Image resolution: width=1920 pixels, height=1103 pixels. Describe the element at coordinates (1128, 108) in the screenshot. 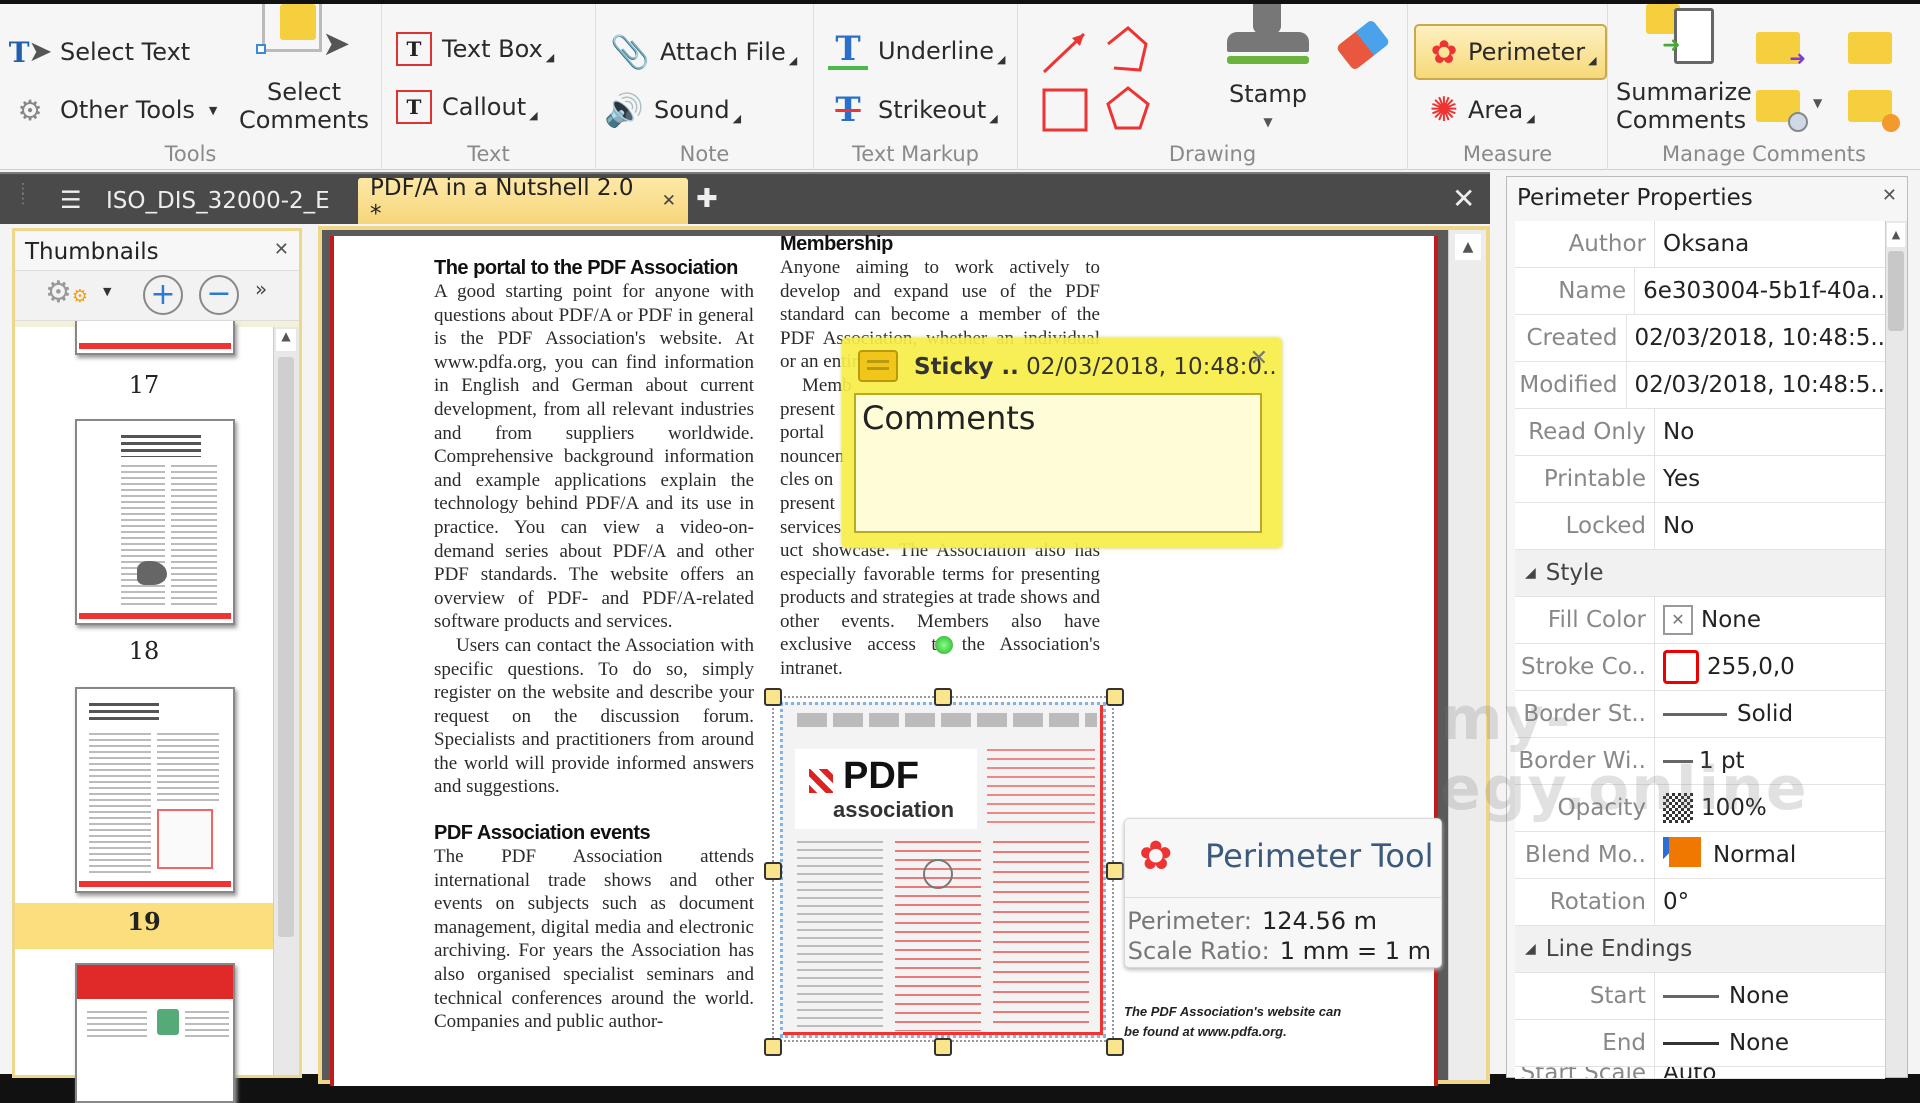

I see `polygon-tool-icon` at that location.